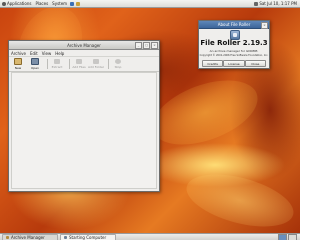 The width and height of the screenshot is (320, 240). I want to click on archive-manager-titlebar: Archive Manager _ □ ×, so click(84, 45).